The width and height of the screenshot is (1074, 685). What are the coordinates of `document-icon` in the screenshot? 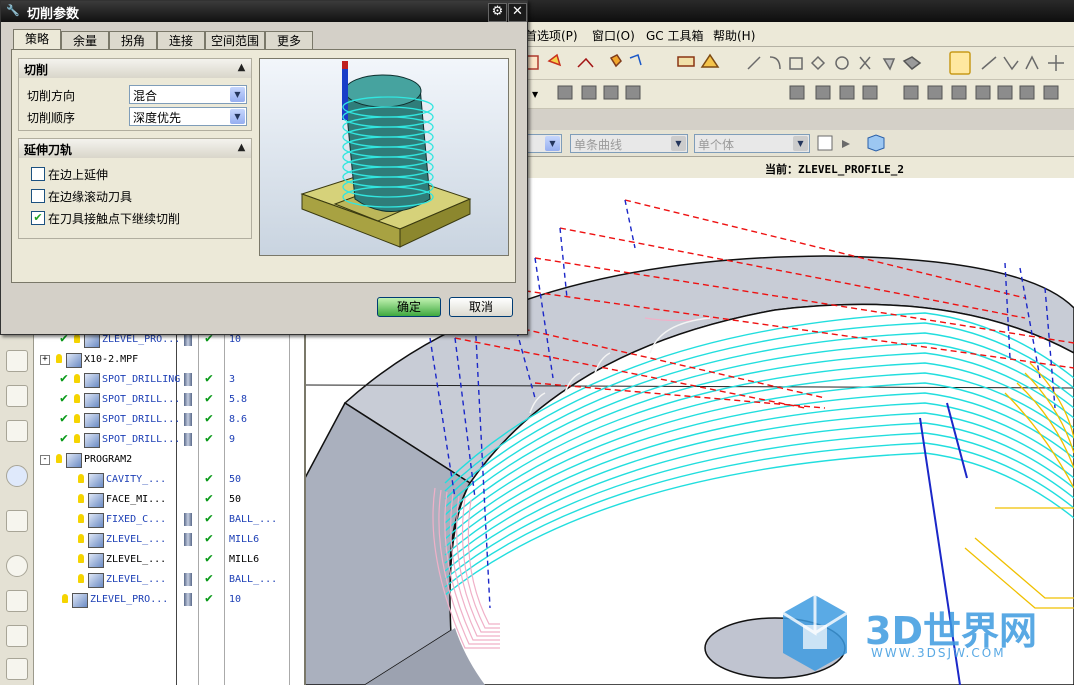 It's located at (17, 521).